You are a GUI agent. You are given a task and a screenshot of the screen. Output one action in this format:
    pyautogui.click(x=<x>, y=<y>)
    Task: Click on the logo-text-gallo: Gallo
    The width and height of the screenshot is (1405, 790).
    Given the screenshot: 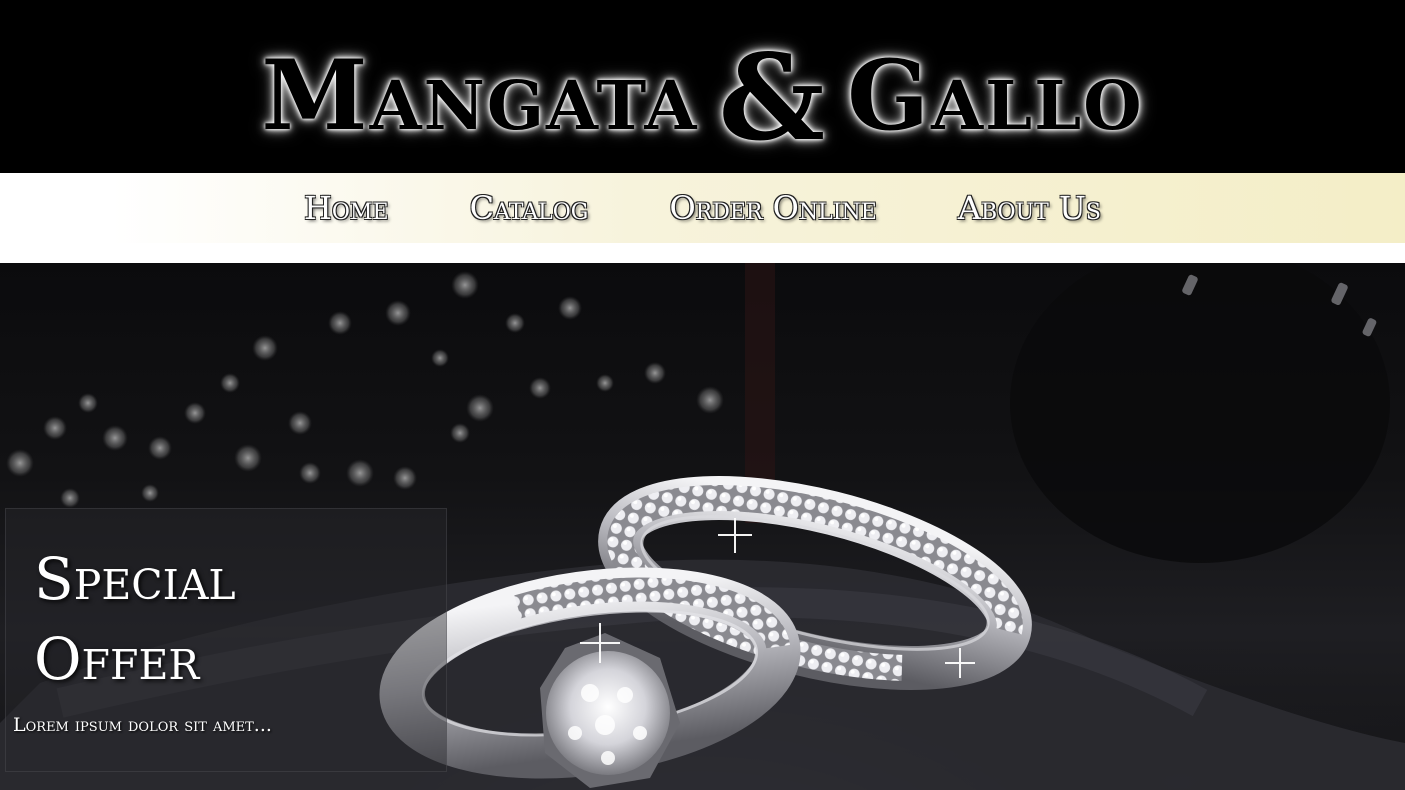 What is the action you would take?
    pyautogui.click(x=995, y=95)
    